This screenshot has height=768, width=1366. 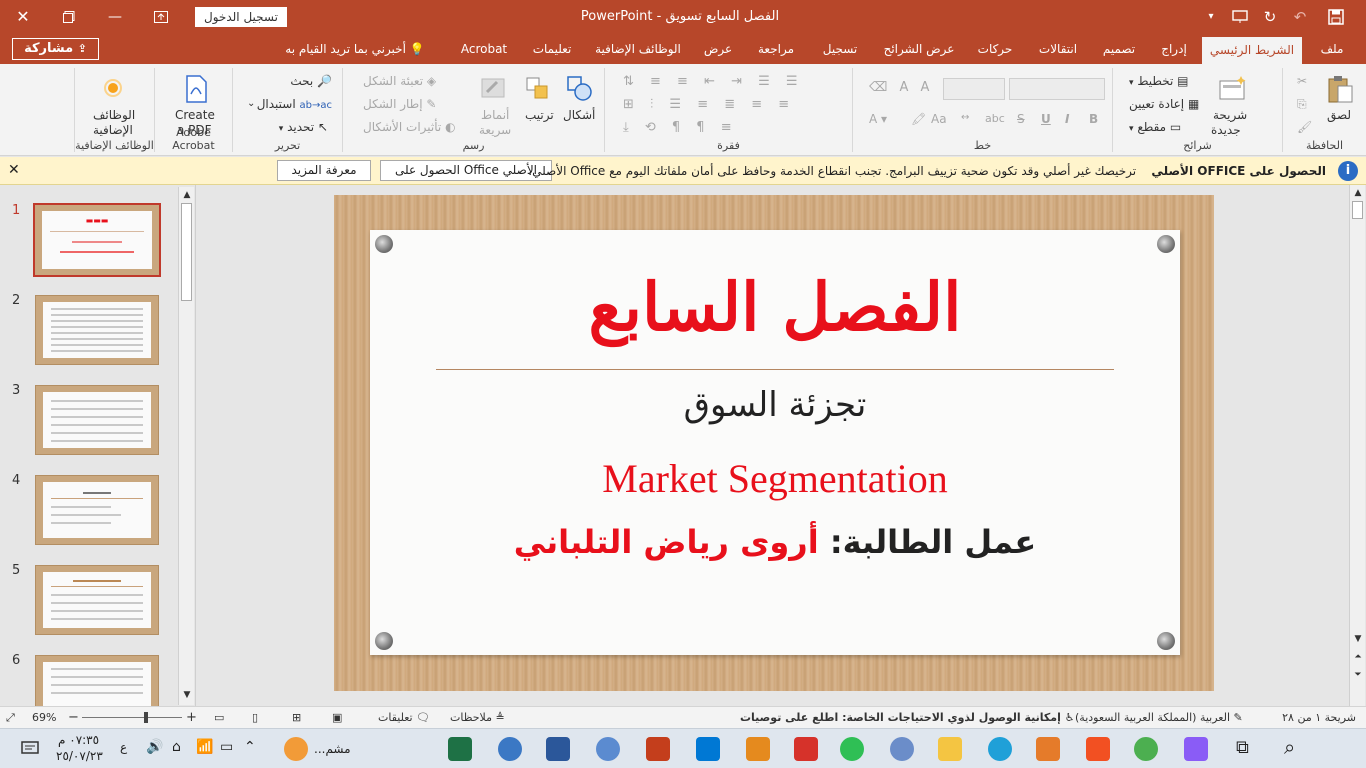 What do you see at coordinates (115, 17) in the screenshot?
I see `minimize-icon: —` at bounding box center [115, 17].